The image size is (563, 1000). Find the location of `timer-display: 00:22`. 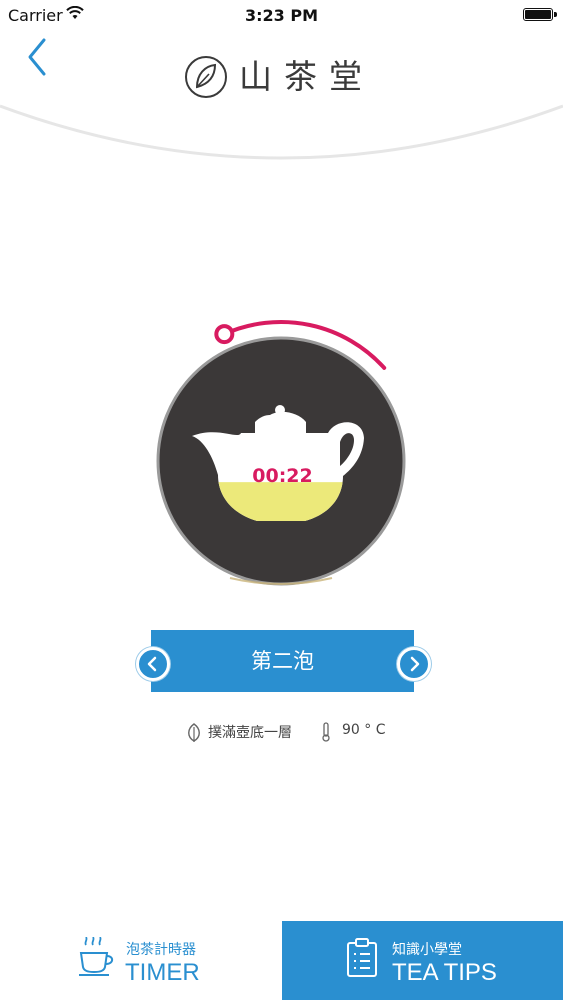

timer-display: 00:22 is located at coordinates (282, 476).